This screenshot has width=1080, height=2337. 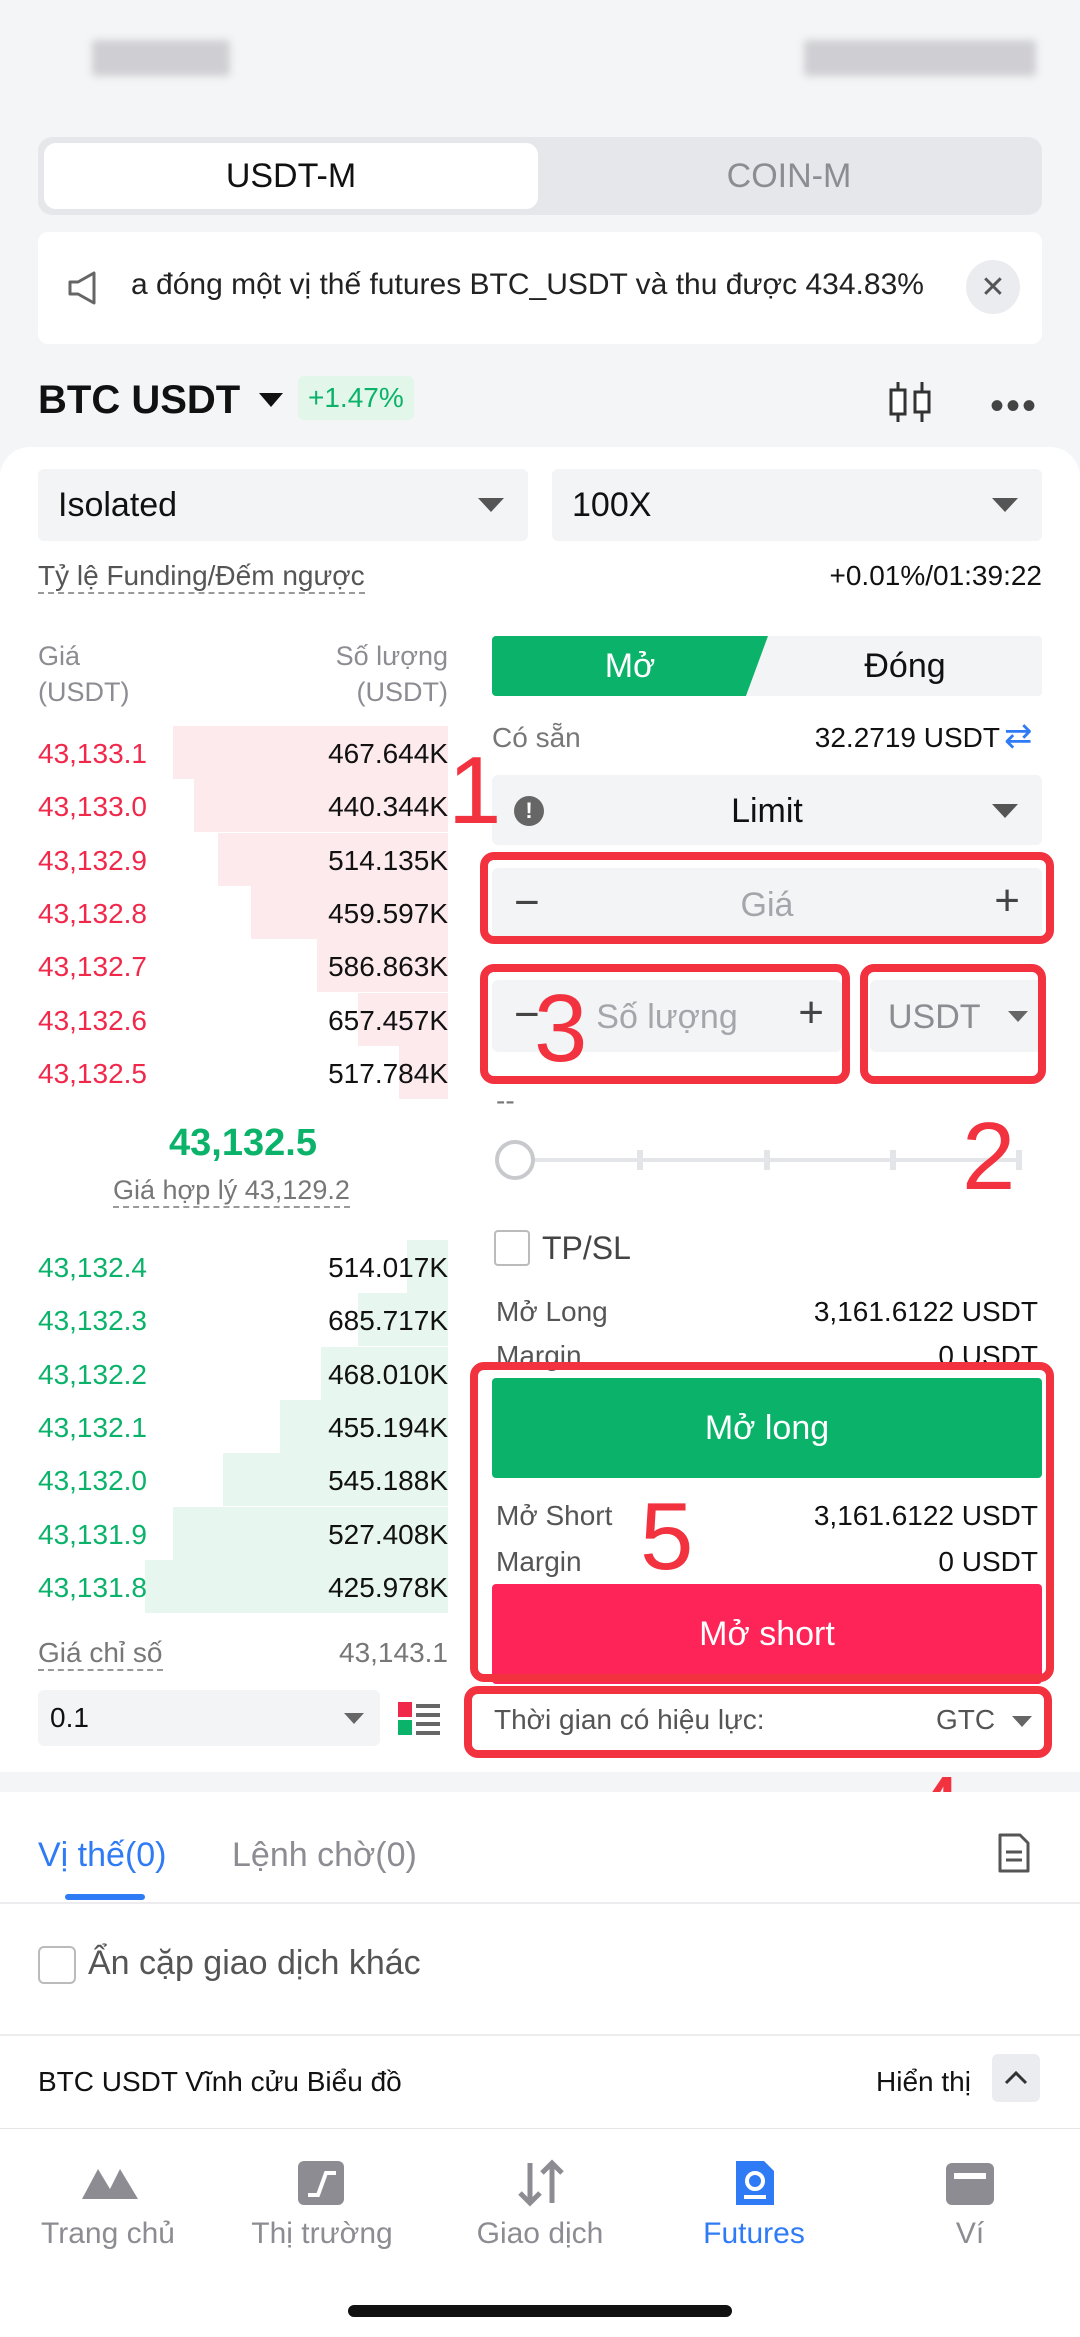 What do you see at coordinates (139, 400) in the screenshot?
I see `pair-selector: BTC USDT` at bounding box center [139, 400].